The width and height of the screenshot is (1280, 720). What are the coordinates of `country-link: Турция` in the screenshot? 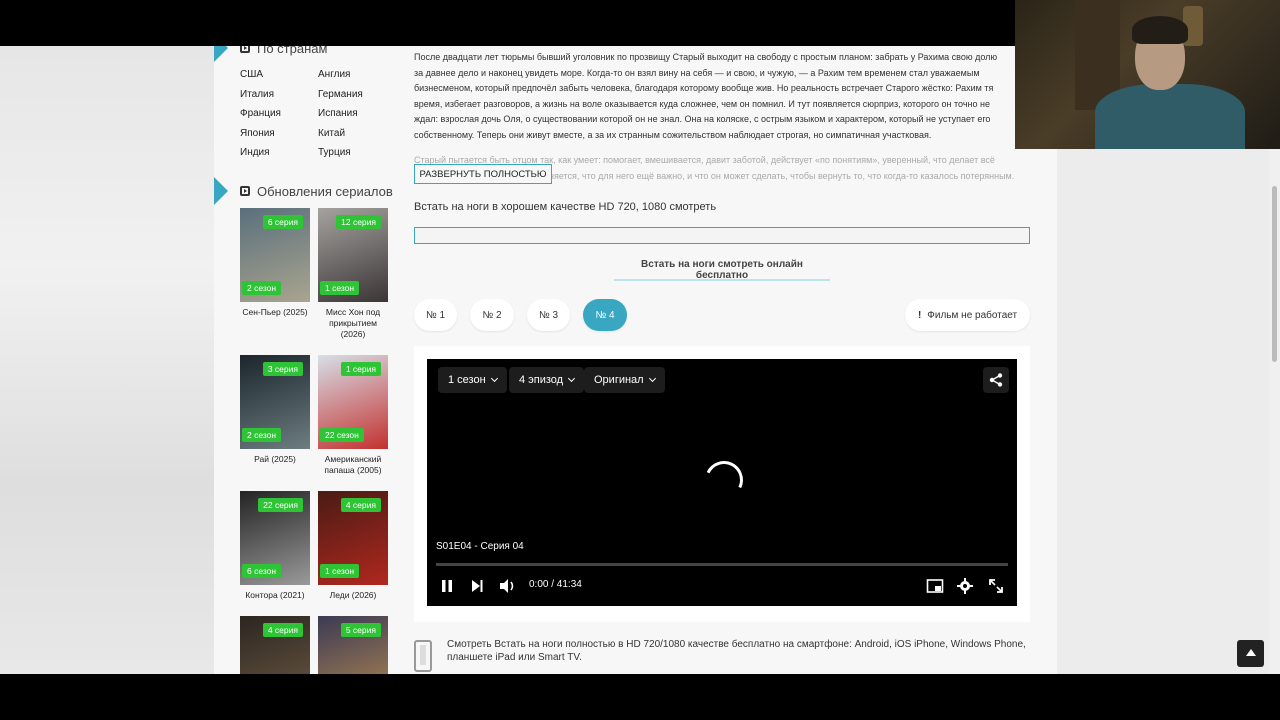 It's located at (357, 153).